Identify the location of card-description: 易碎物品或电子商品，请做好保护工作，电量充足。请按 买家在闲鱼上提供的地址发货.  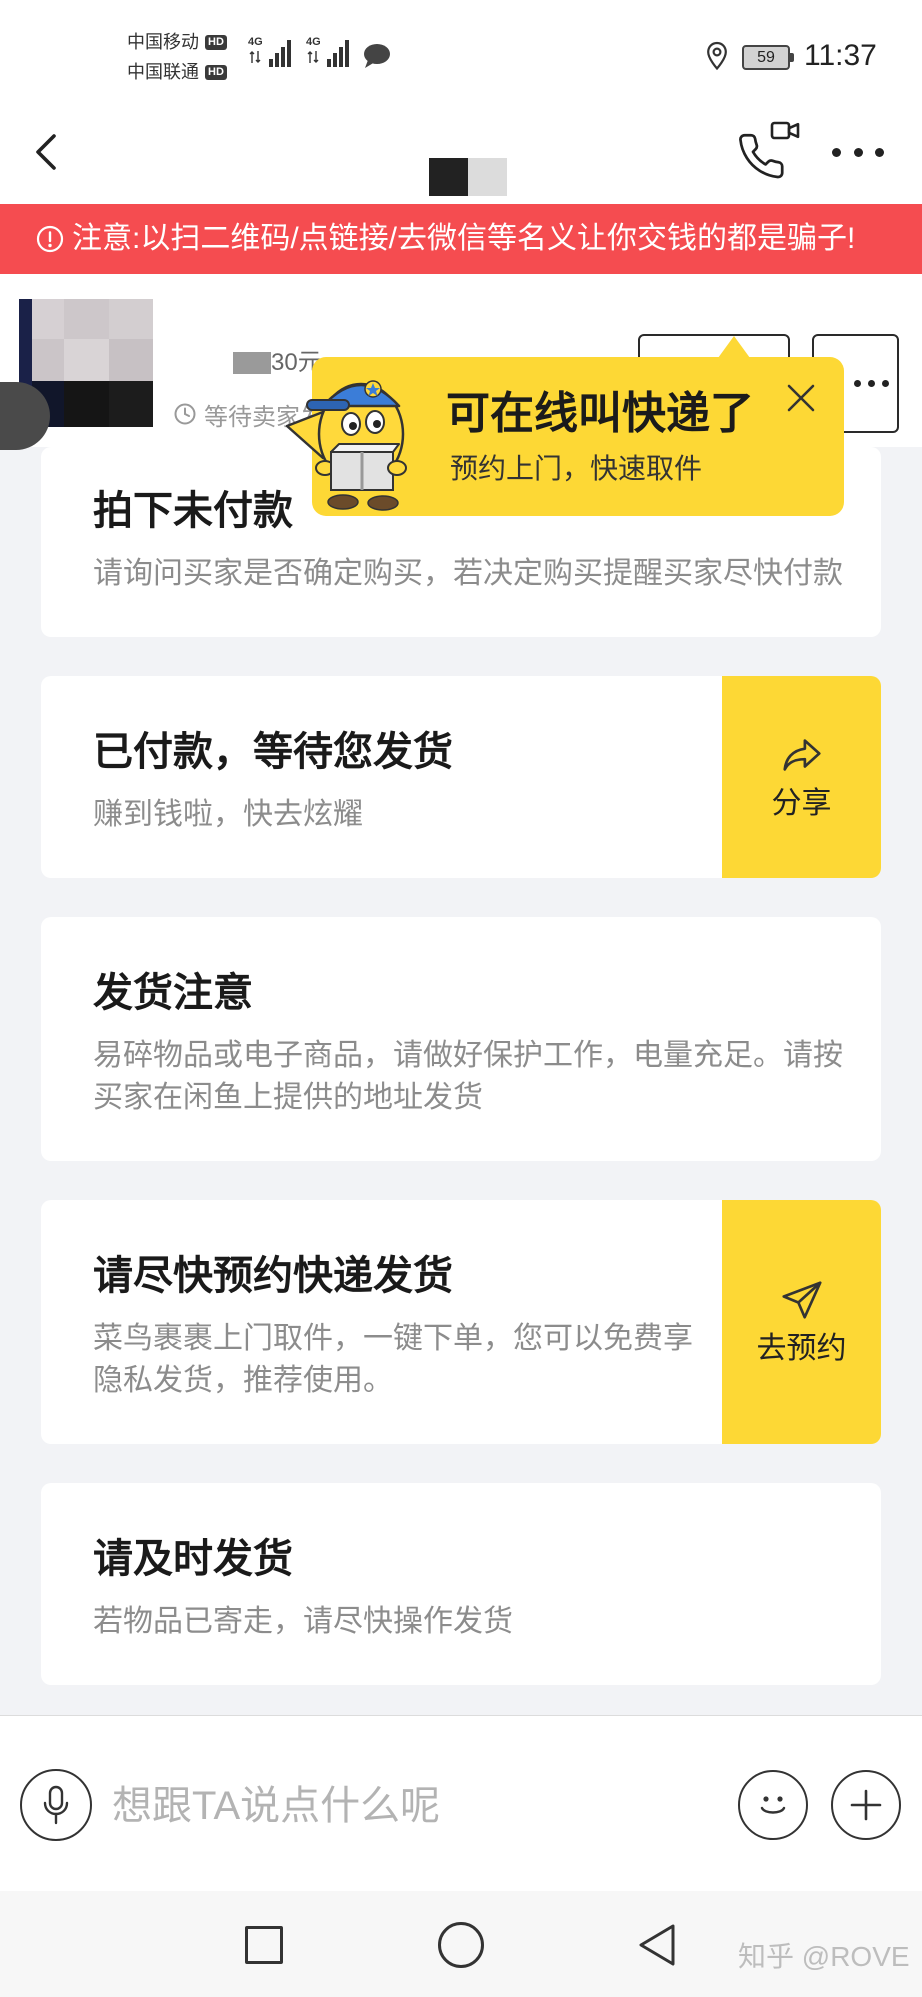
(468, 1077).